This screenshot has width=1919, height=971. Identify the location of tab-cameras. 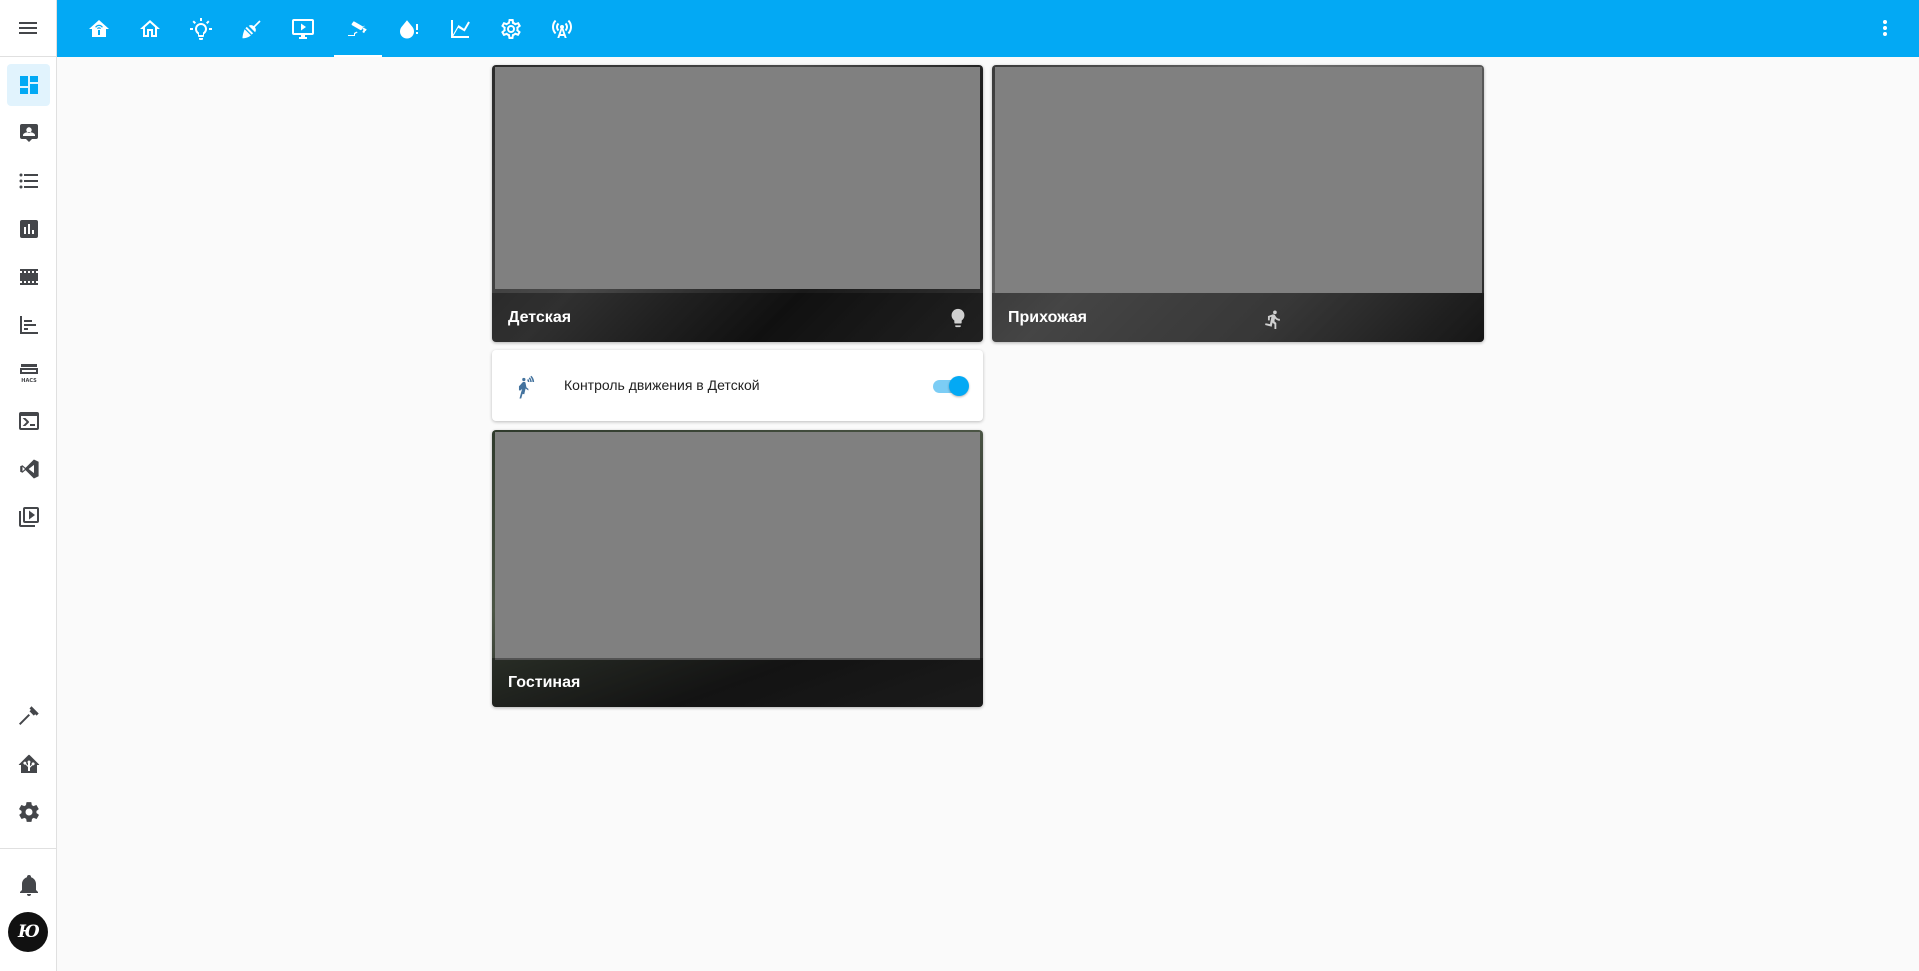
(358, 28).